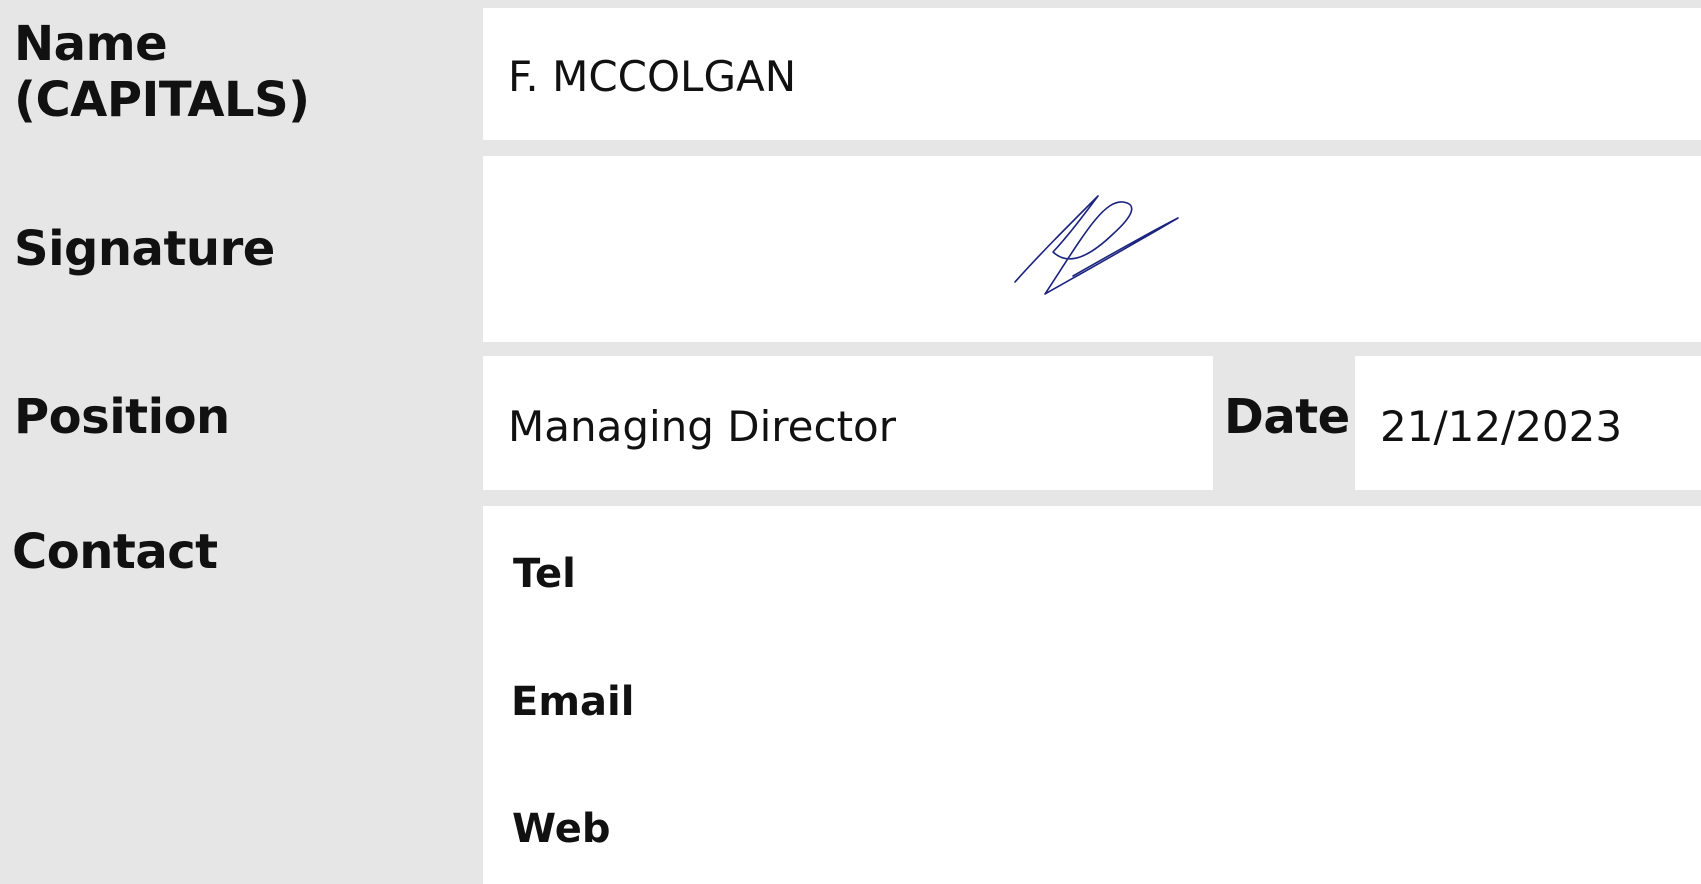  Describe the element at coordinates (122, 417) in the screenshot. I see `position-label: Position` at that location.